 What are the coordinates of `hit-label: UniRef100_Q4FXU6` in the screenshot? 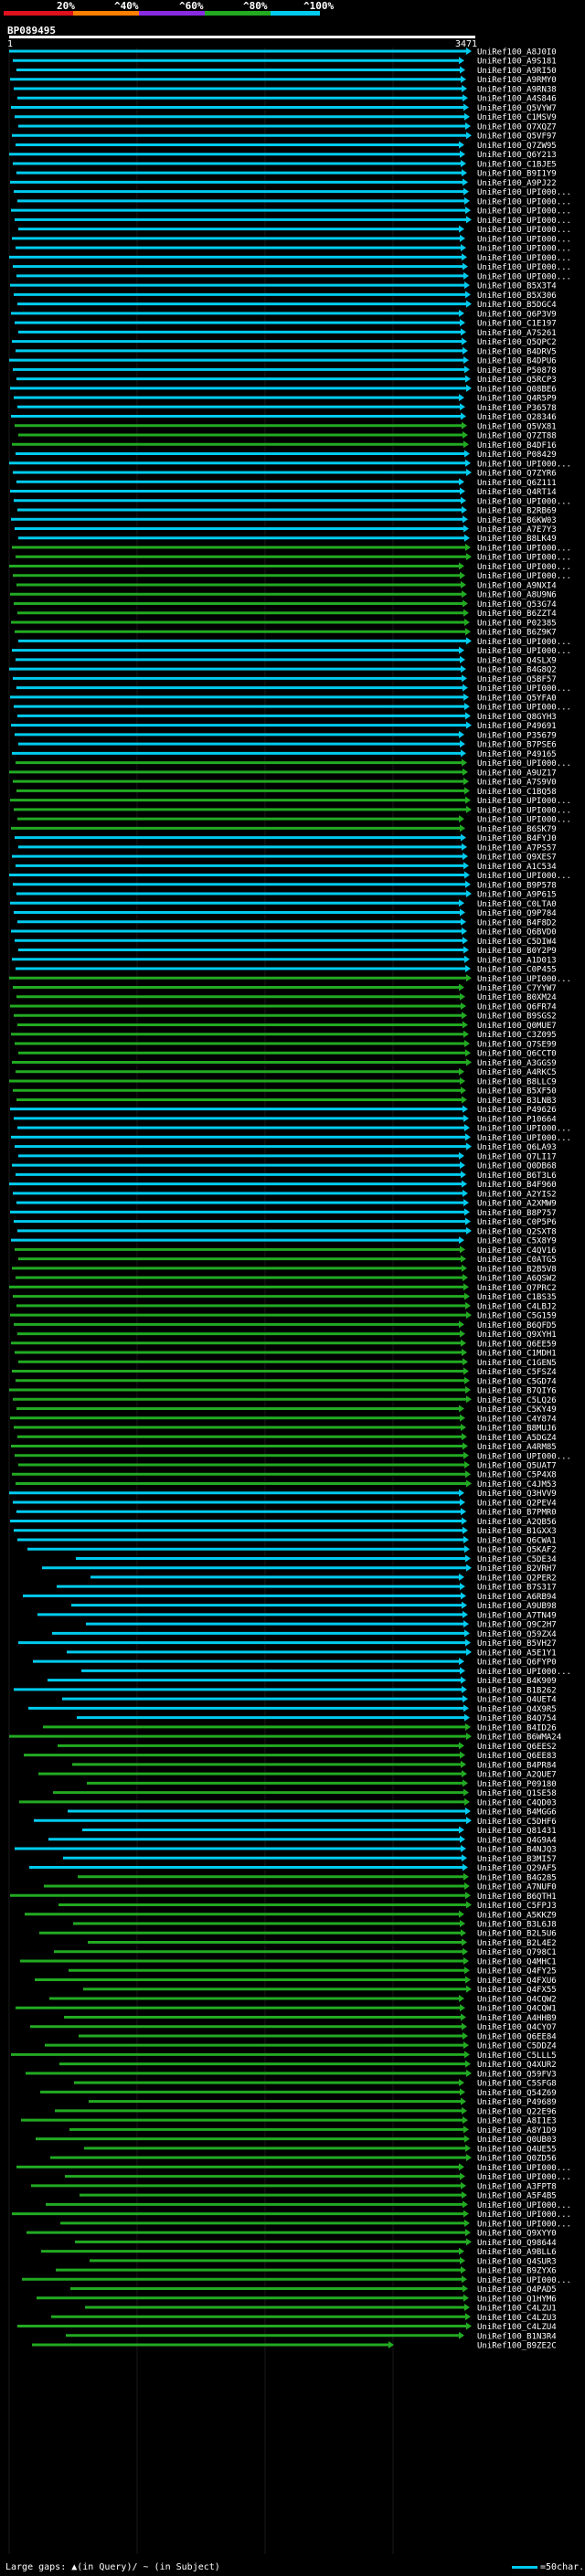 It's located at (517, 1981).